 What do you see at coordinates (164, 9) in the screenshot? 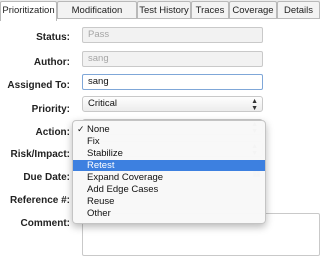
I see `tab-test-history: Test History` at bounding box center [164, 9].